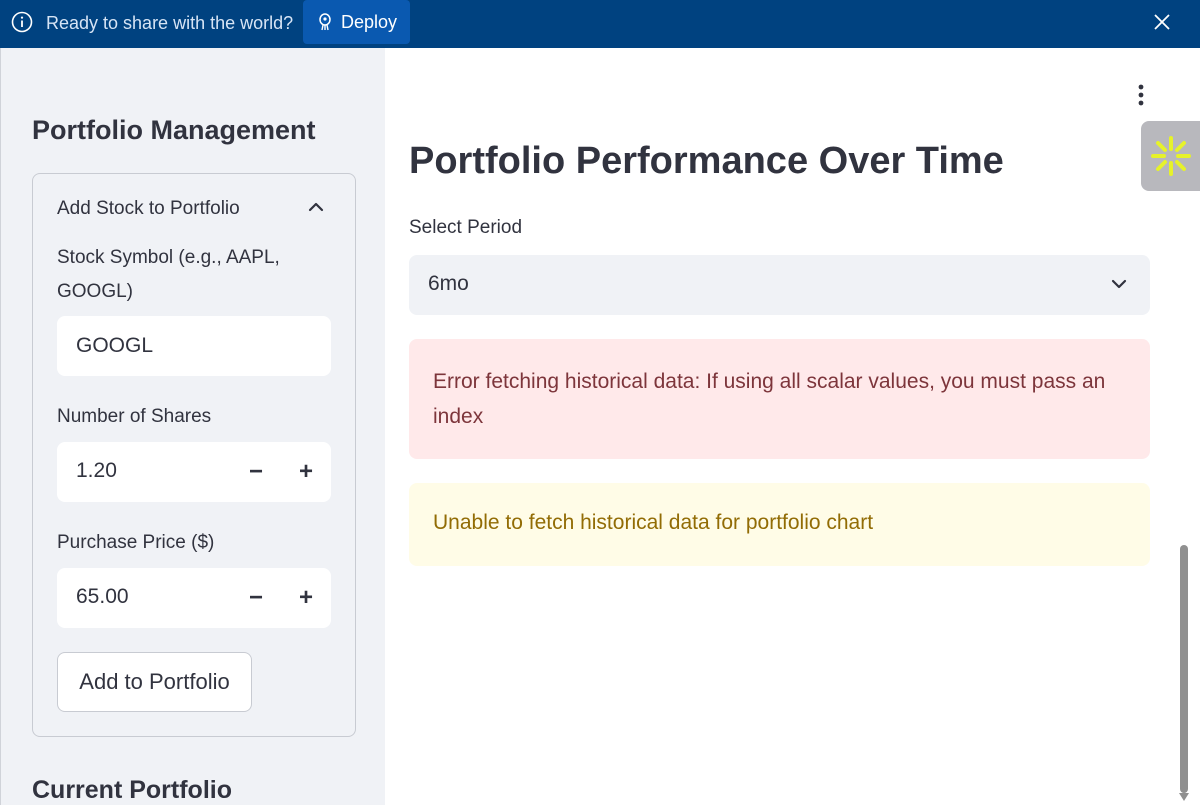  Describe the element at coordinates (1184, 669) in the screenshot. I see `scrollbar-thumb` at that location.